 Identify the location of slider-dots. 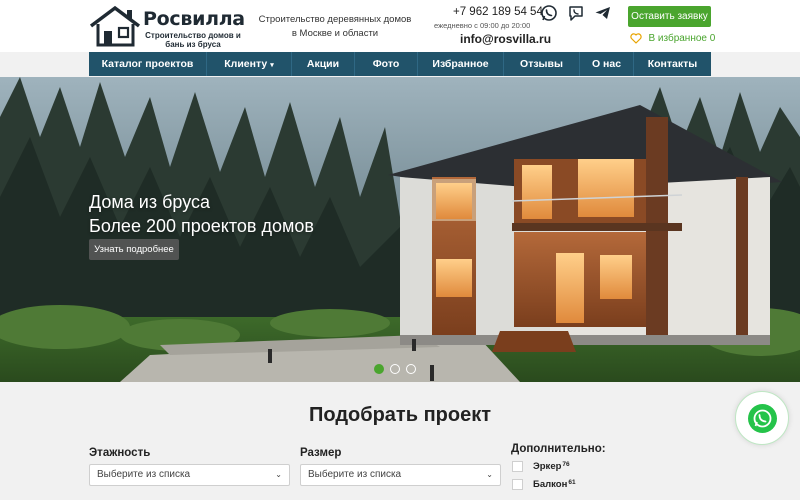
(395, 369).